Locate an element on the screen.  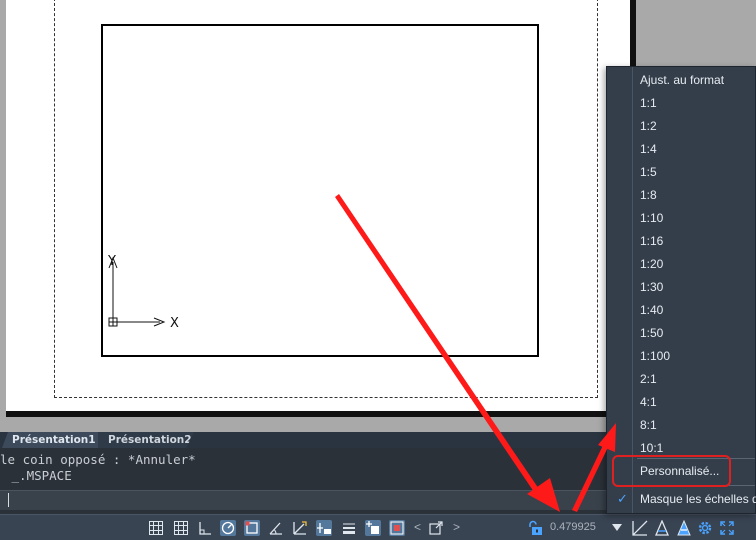
ortho-icon is located at coordinates (205, 528).